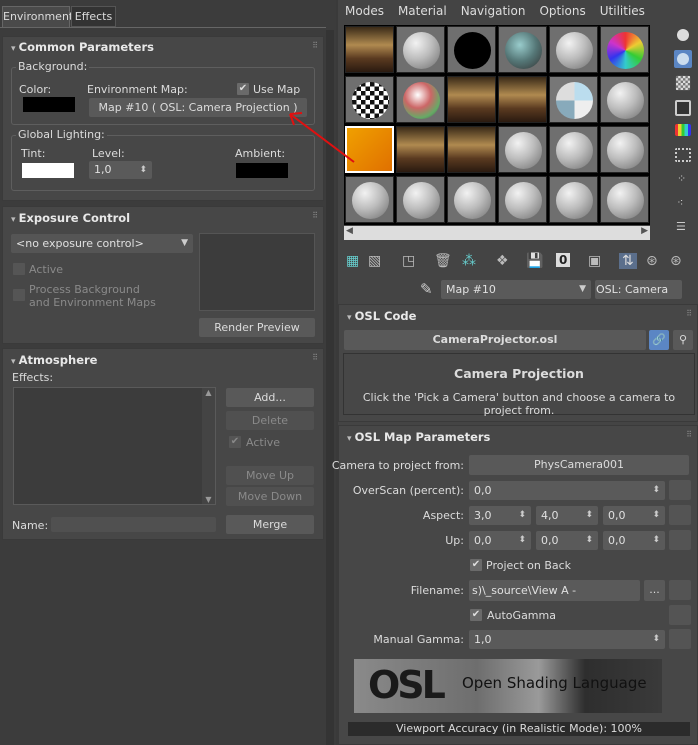 Image resolution: width=698 pixels, height=745 pixels. Describe the element at coordinates (500, 515) in the screenshot. I see `aspect-x-spinner: 3,0 ⬍` at that location.